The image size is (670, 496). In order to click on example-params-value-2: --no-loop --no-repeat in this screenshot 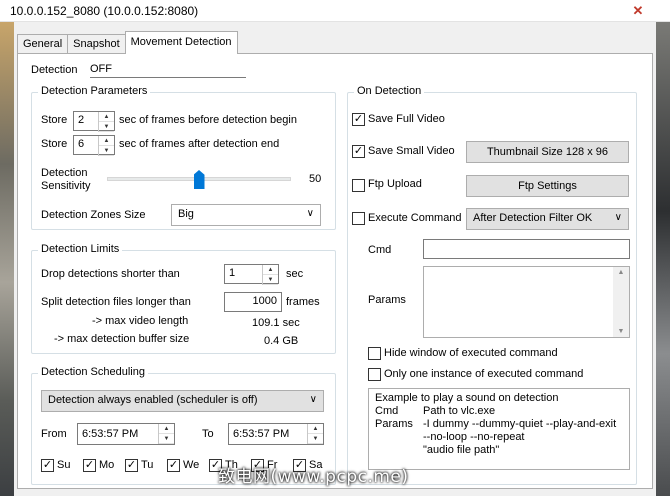, I will do `click(474, 437)`.